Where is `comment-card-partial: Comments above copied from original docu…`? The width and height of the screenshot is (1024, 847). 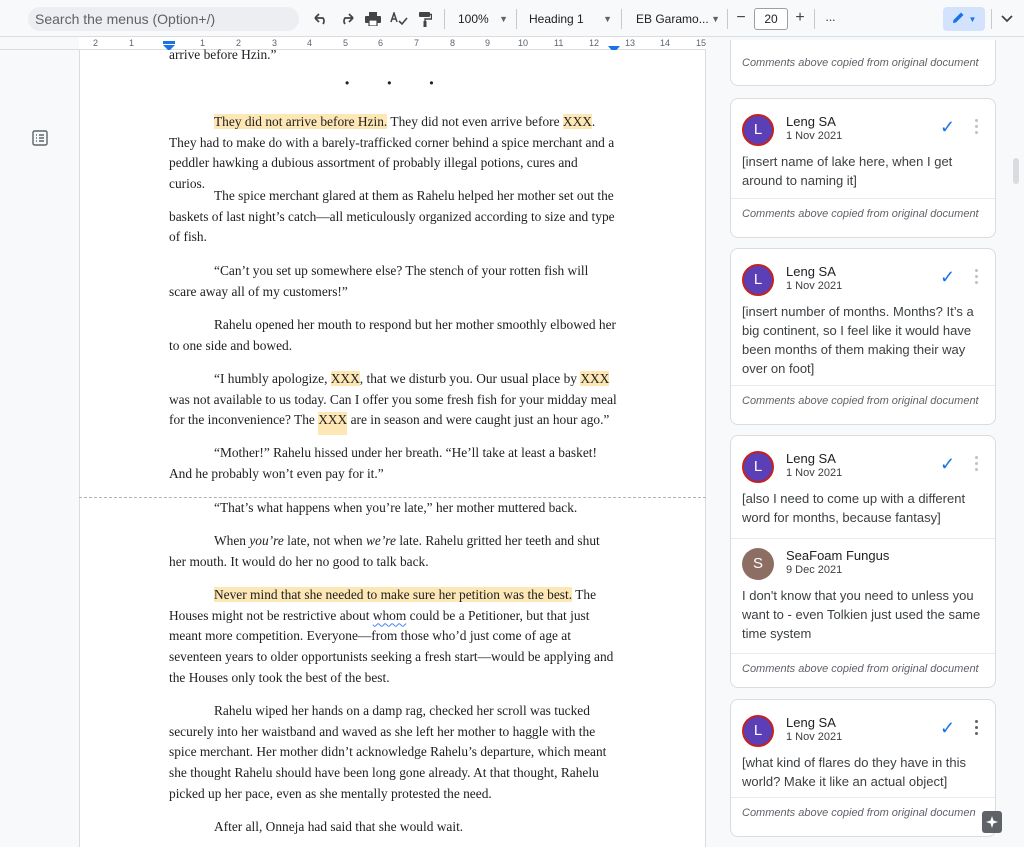
comment-card-partial: Comments above copied from original docu… is located at coordinates (863, 63).